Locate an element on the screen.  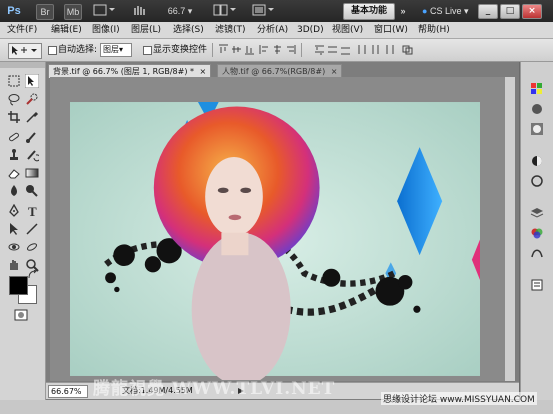
3d-rotate-tool-icon is located at coordinates (14, 247).